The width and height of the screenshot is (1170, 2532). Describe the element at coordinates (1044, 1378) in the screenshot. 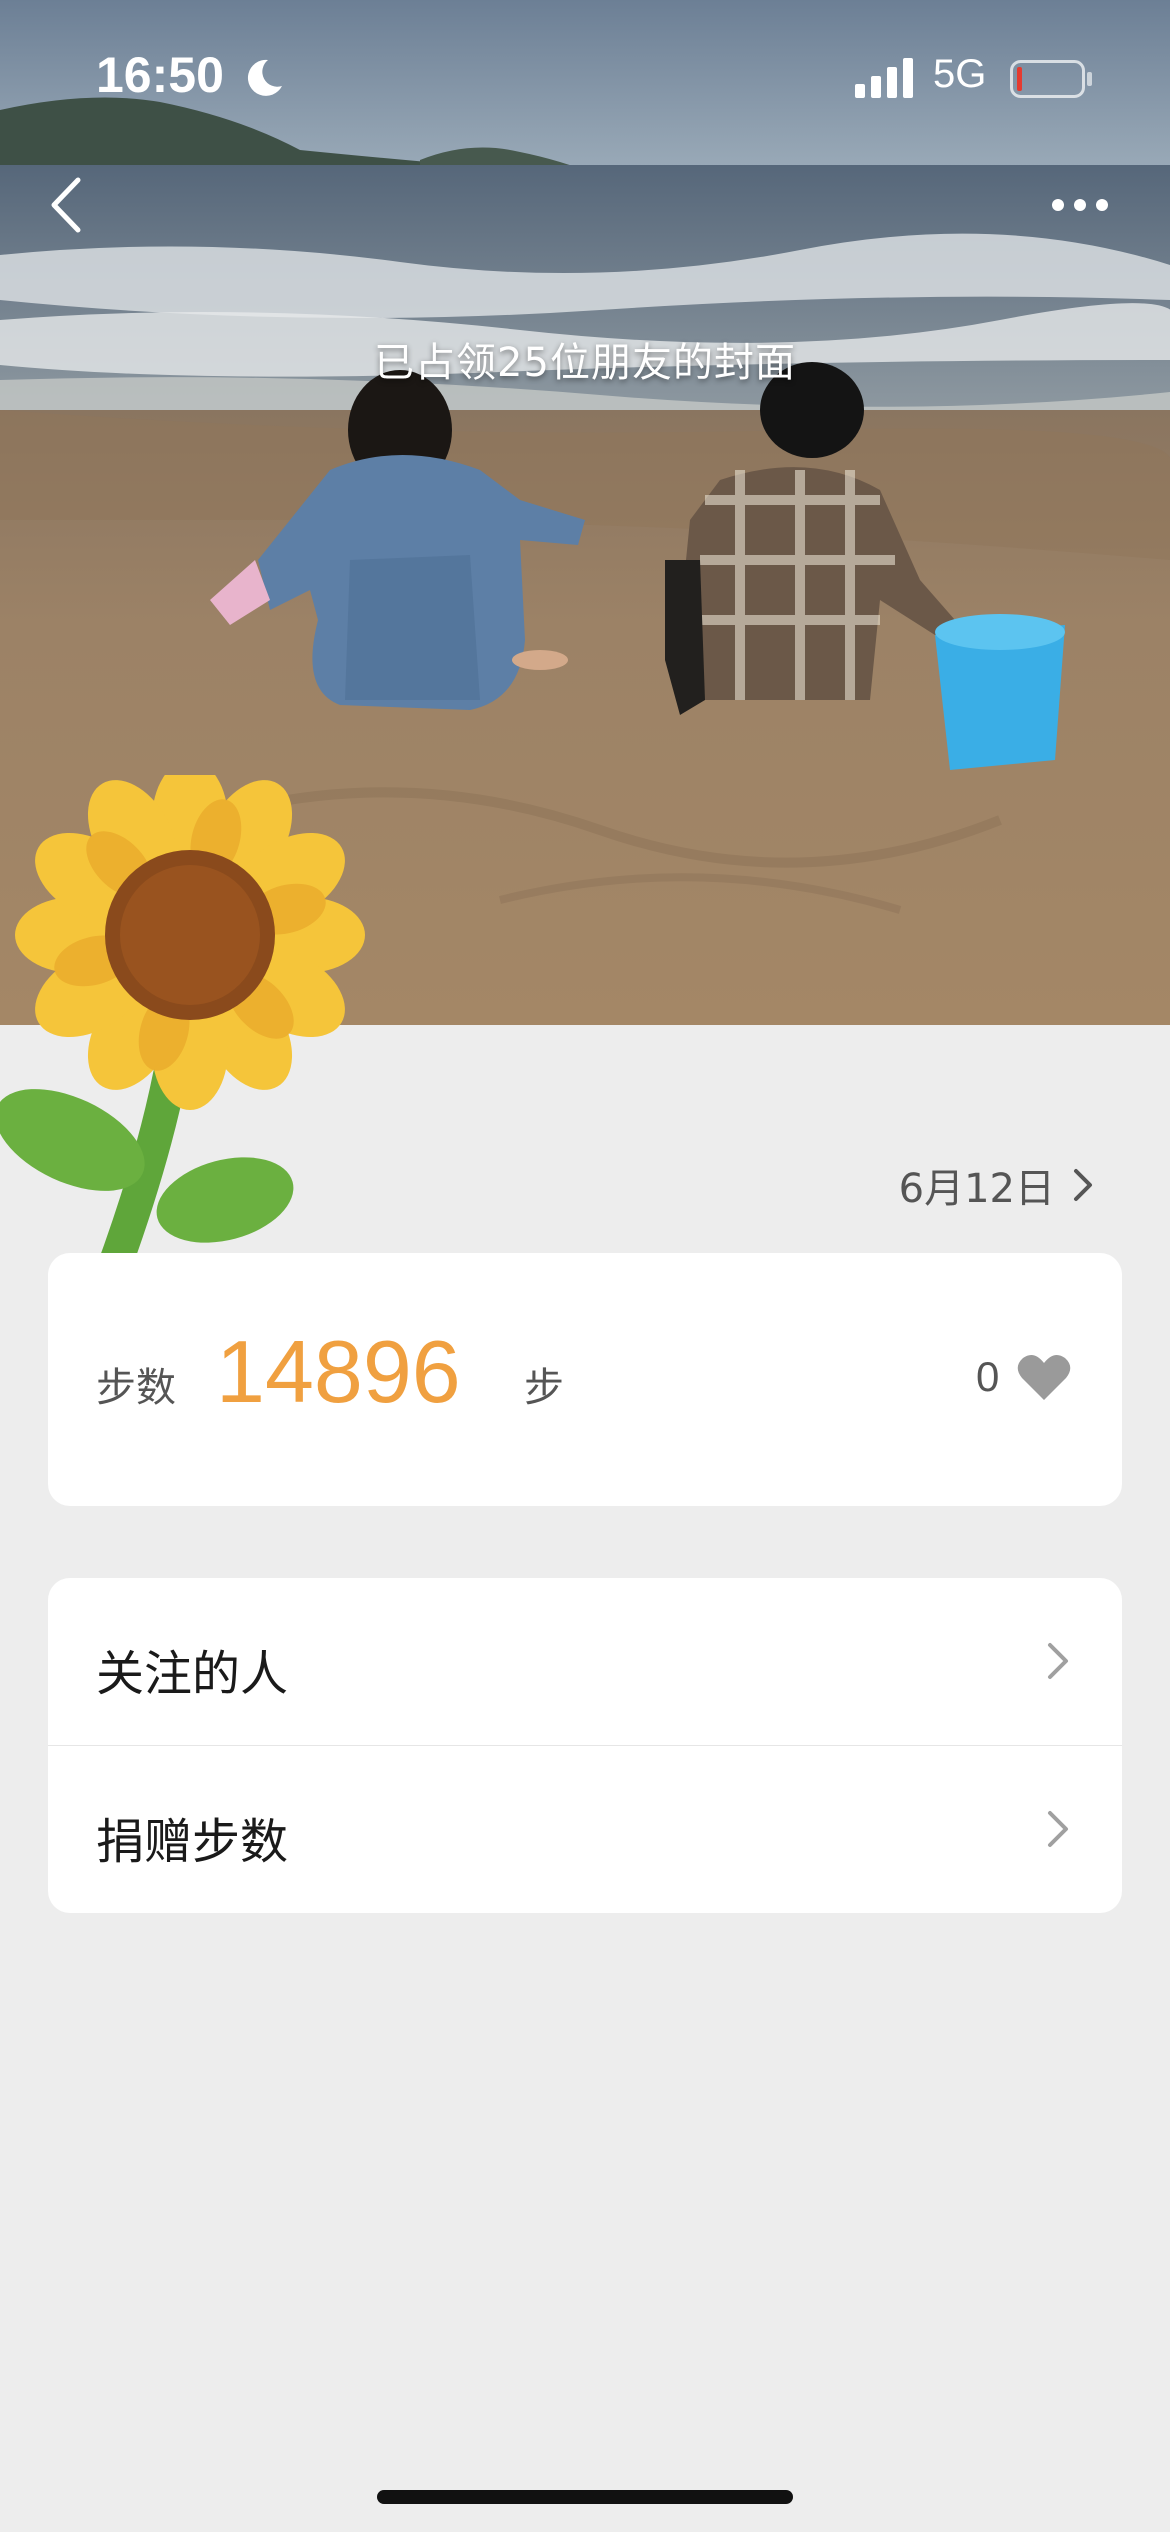

I see `heart-icon` at that location.